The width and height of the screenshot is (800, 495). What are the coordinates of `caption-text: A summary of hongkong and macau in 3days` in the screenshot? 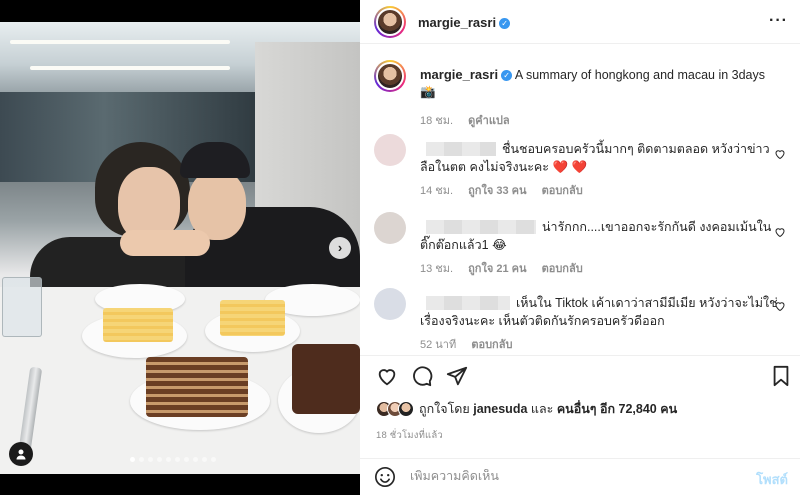 It's located at (640, 75).